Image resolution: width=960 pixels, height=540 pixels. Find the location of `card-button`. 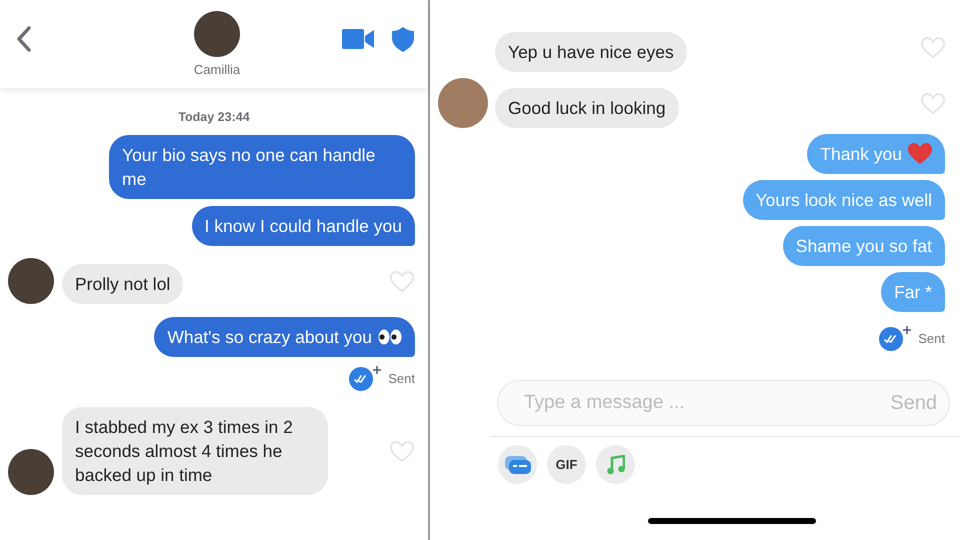

card-button is located at coordinates (517, 464).